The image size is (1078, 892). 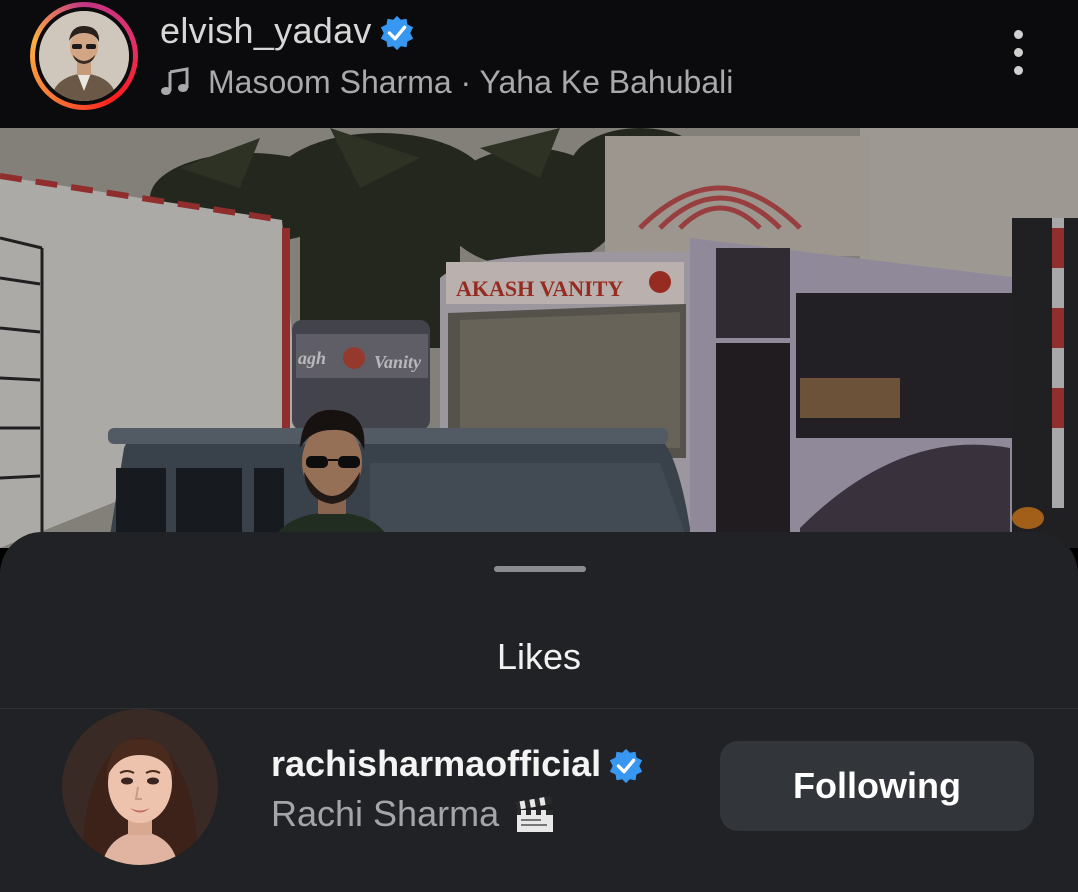 What do you see at coordinates (534, 813) in the screenshot?
I see `clapper-board-icon` at bounding box center [534, 813].